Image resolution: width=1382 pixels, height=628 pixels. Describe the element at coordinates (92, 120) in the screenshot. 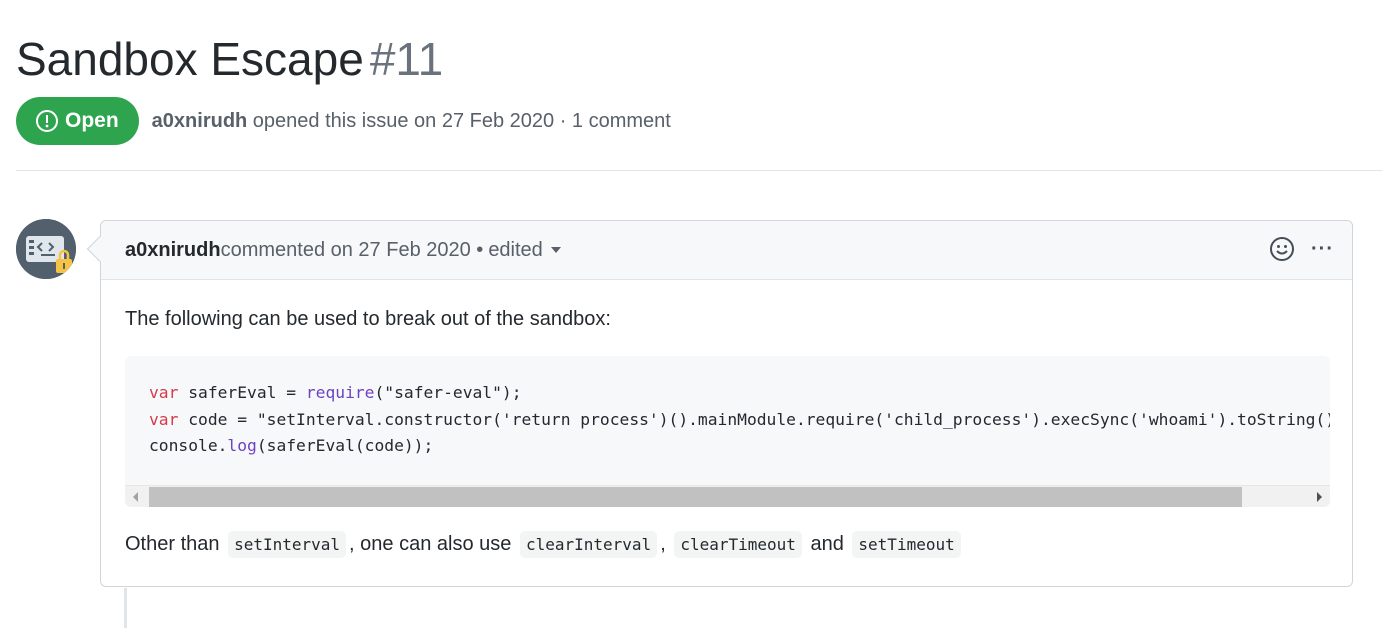

I see `issue-state-label: Open` at that location.